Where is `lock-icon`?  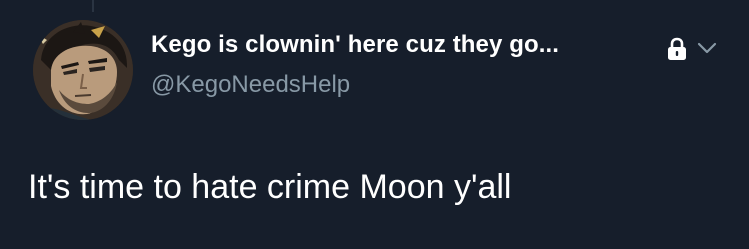 lock-icon is located at coordinates (677, 48).